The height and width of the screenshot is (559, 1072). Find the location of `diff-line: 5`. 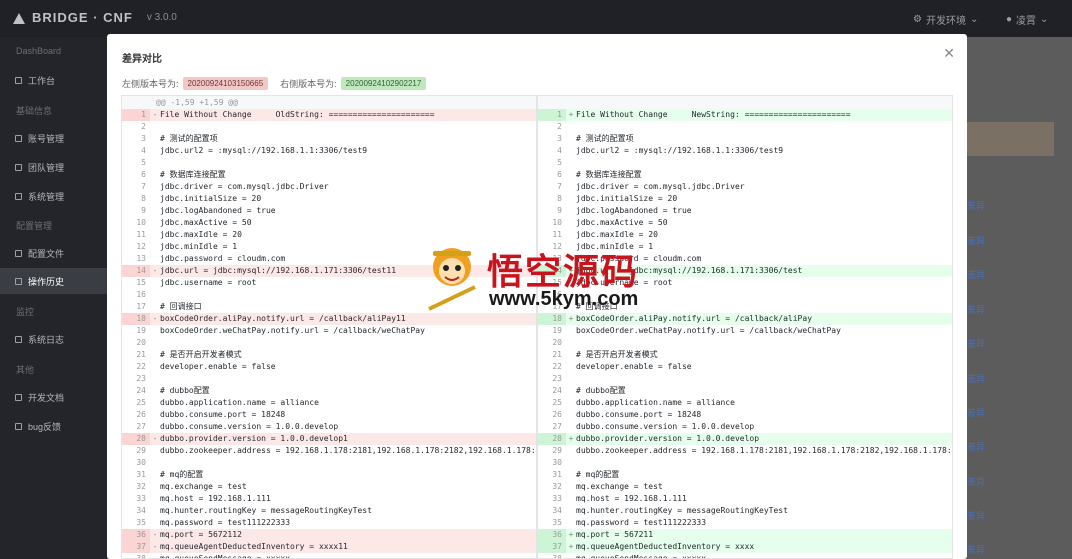

diff-line: 5 is located at coordinates (329, 163).